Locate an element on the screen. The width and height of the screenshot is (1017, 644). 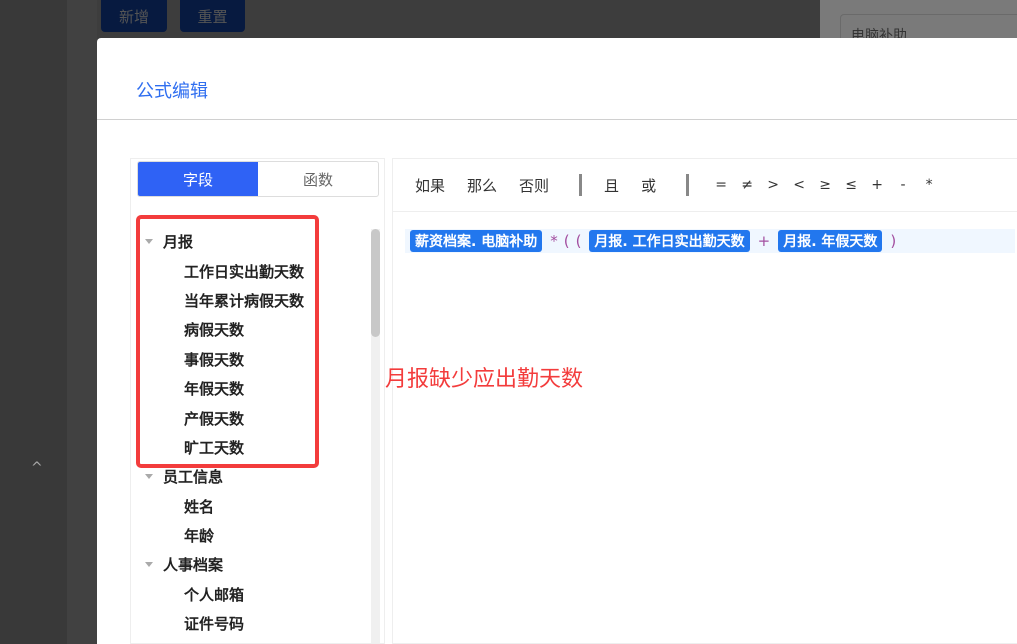
chevron-up-icon: ^ is located at coordinates (37, 468).